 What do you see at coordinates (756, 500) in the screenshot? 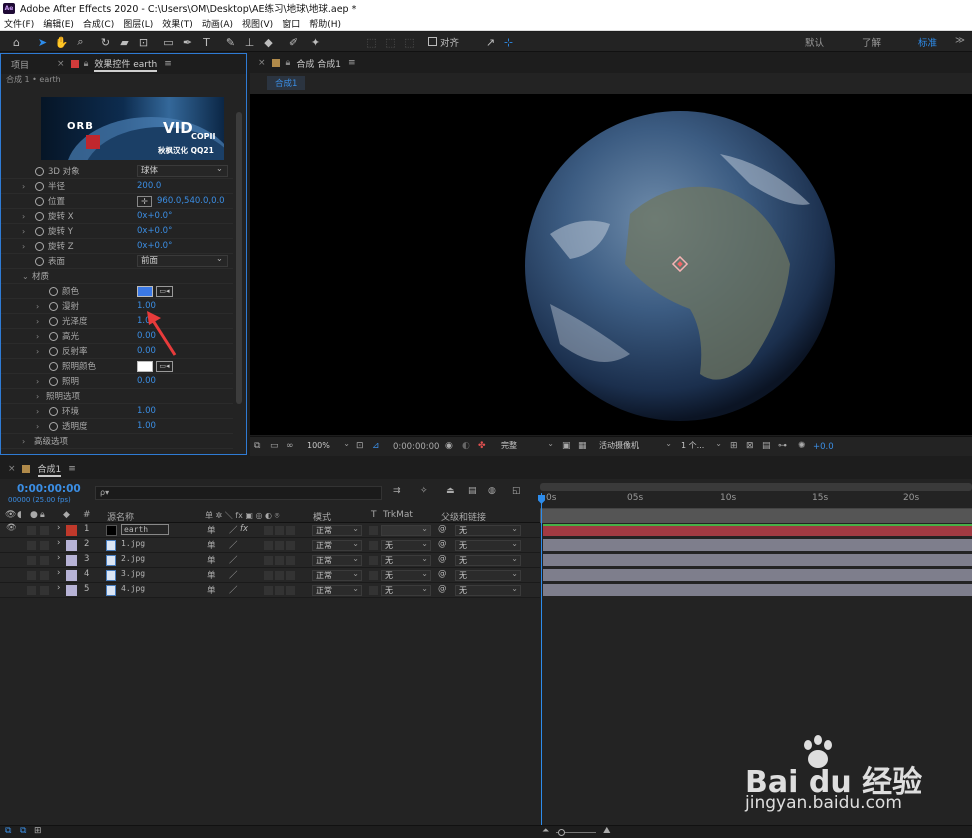
I see `time-ruler: 0s 05s 10s 15s 20s` at bounding box center [756, 500].